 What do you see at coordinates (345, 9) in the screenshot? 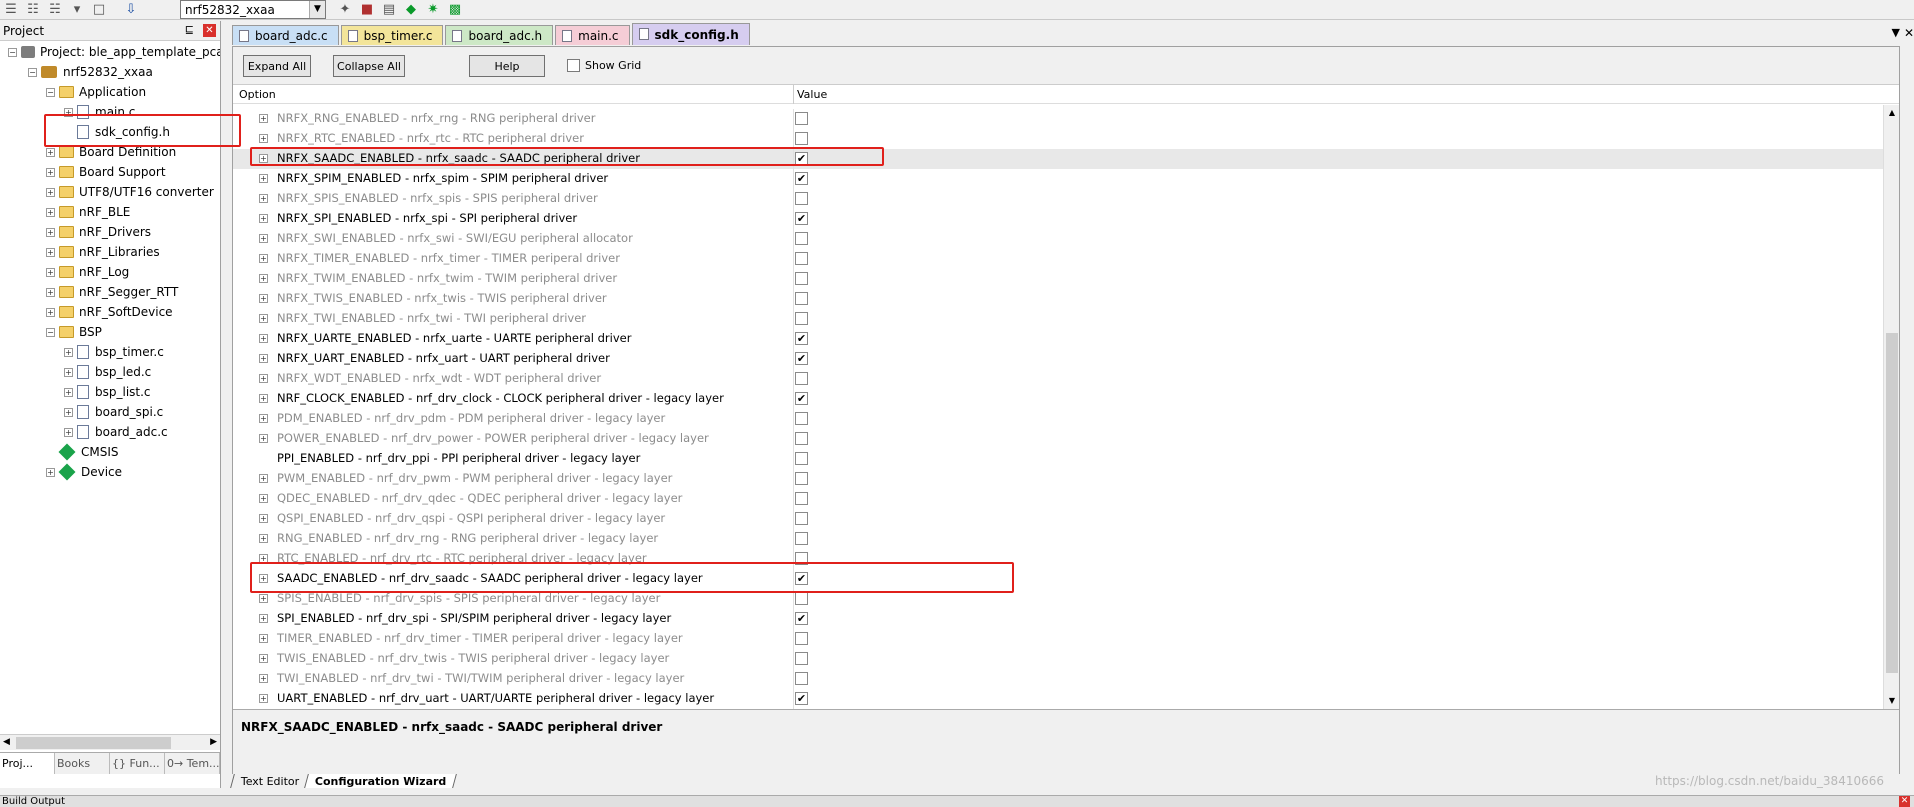
I see `target-options-icon: ✦` at bounding box center [345, 9].